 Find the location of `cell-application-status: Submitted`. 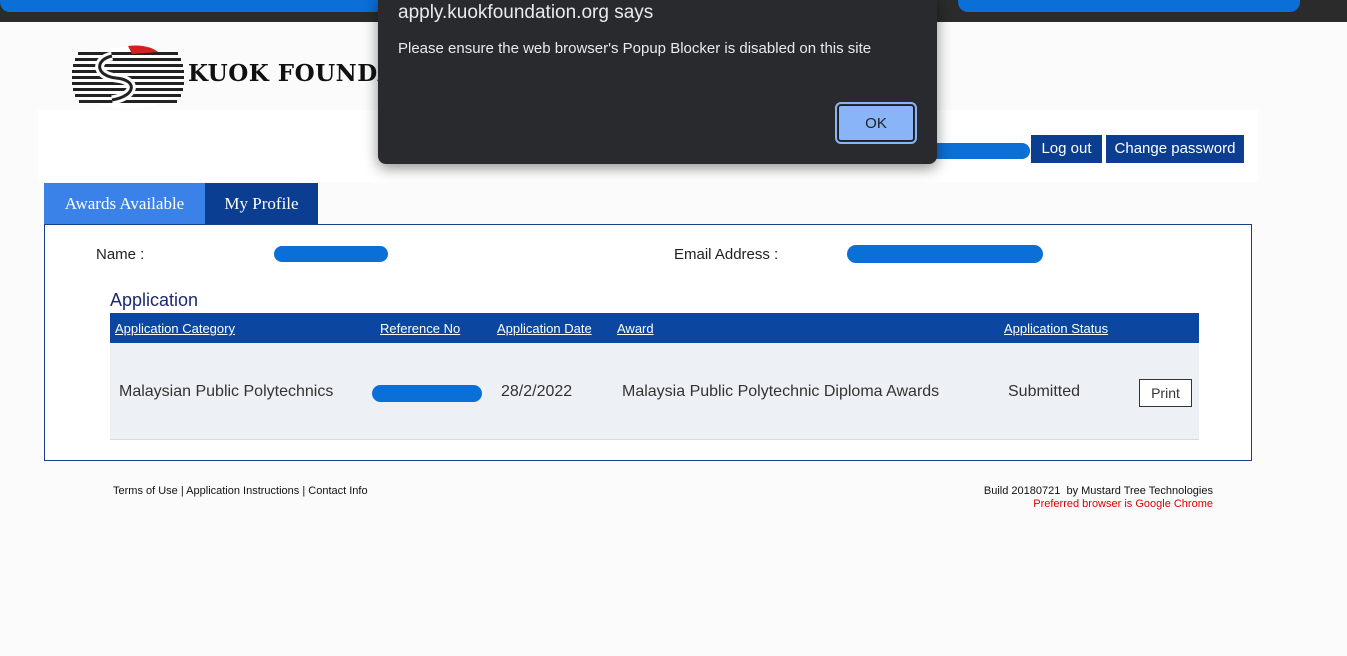

cell-application-status: Submitted is located at coordinates (1044, 391).